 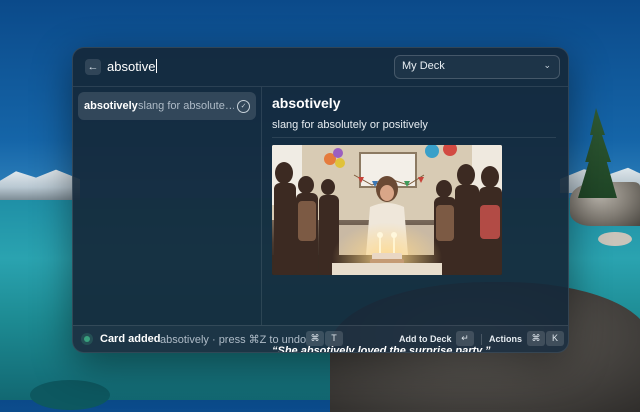 What do you see at coordinates (87, 339) in the screenshot?
I see `status-dot-icon` at bounding box center [87, 339].